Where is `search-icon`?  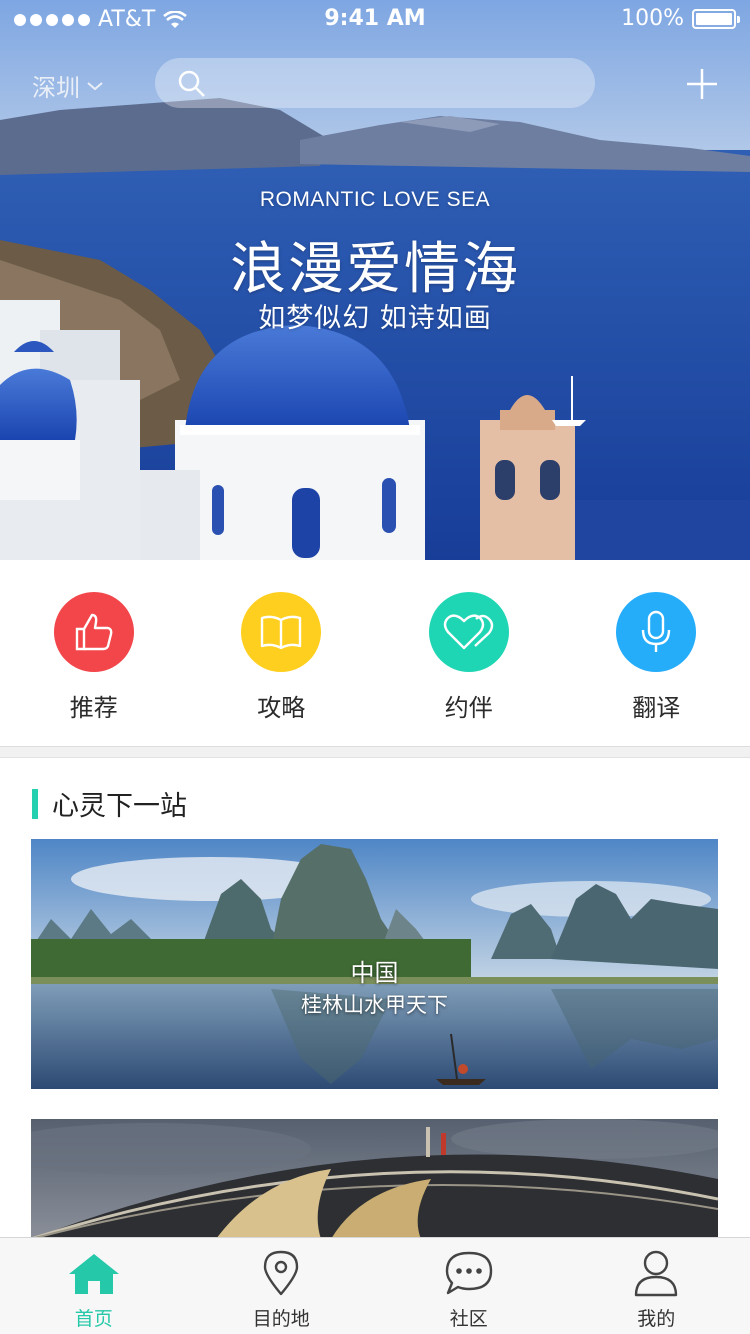
search-icon is located at coordinates (191, 83).